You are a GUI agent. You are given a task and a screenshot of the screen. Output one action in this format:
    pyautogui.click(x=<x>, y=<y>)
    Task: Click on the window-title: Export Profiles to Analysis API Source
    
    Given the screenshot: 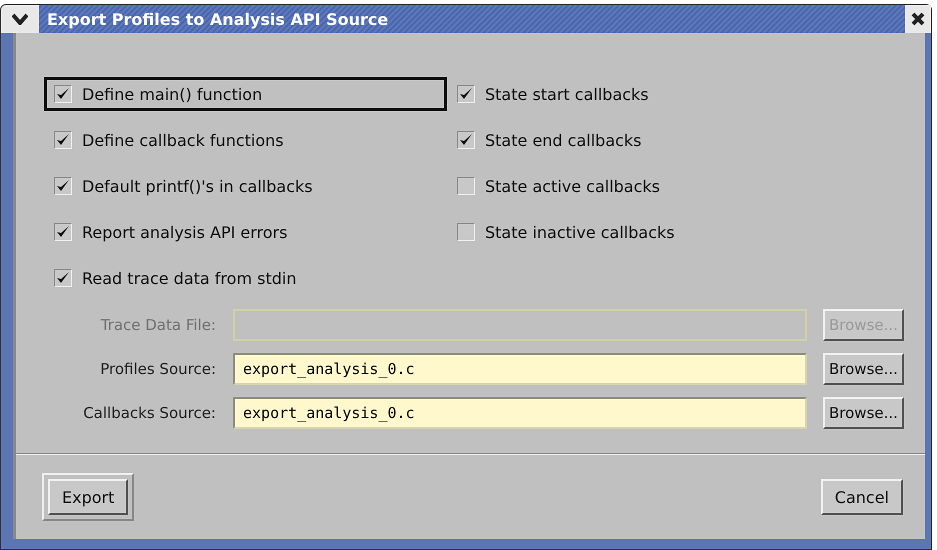 What is the action you would take?
    pyautogui.click(x=218, y=19)
    